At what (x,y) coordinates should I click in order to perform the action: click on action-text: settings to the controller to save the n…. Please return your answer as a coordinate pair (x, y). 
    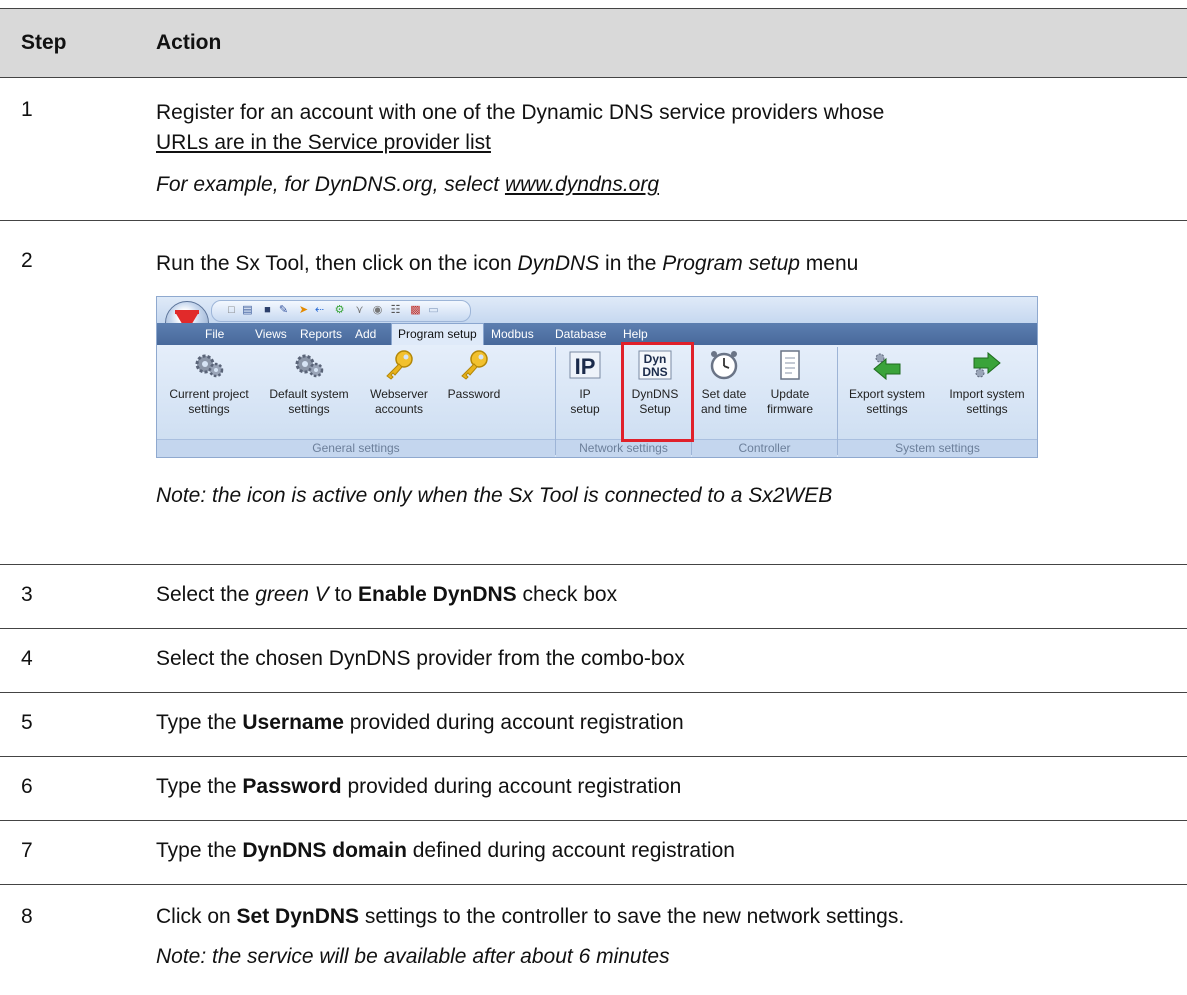
    Looking at the image, I should click on (632, 916).